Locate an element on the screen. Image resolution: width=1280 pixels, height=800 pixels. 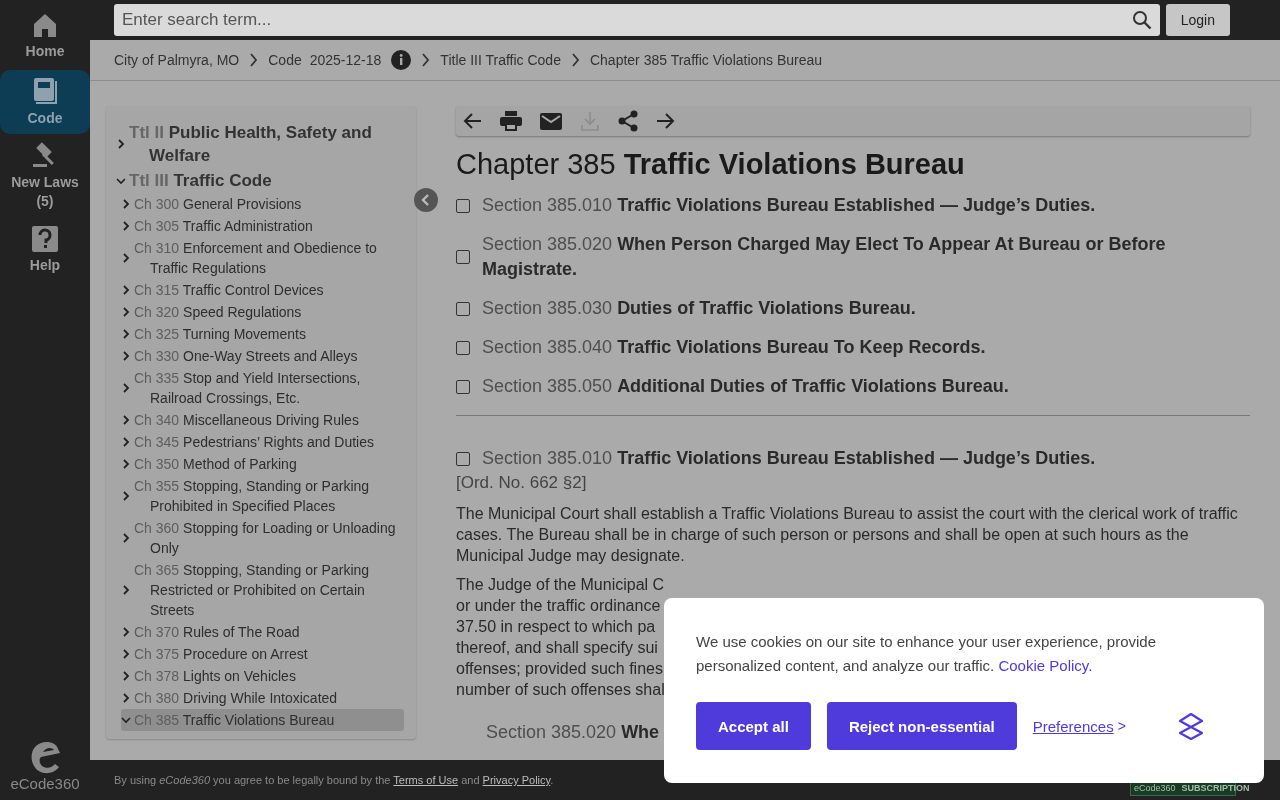
help-icon is located at coordinates (45, 238).